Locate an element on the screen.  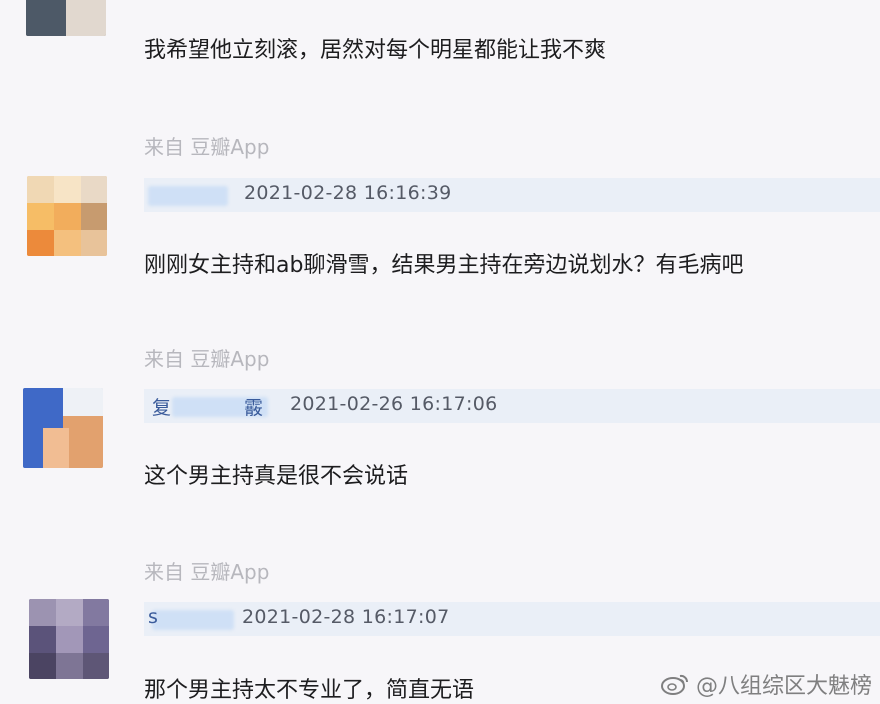
weibo-icon is located at coordinates (674, 684).